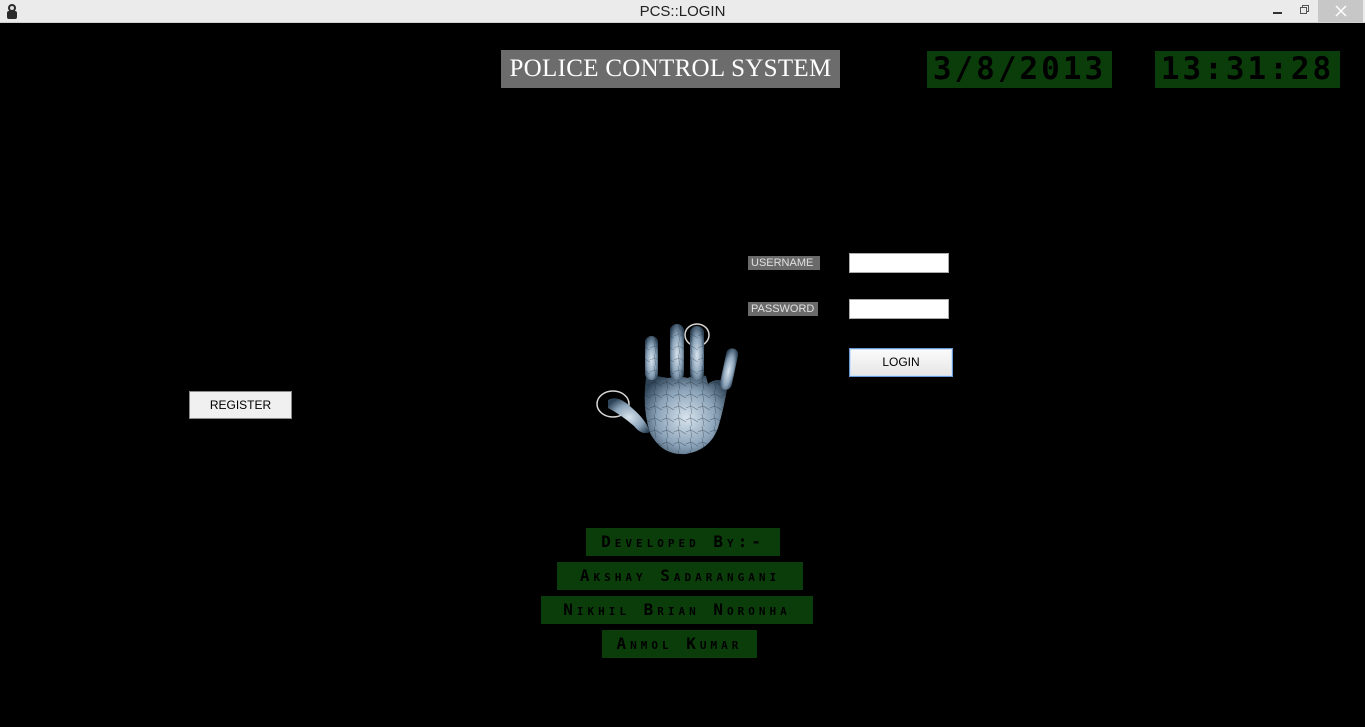  I want to click on developer-name: Akshay Sadarangani, so click(680, 576).